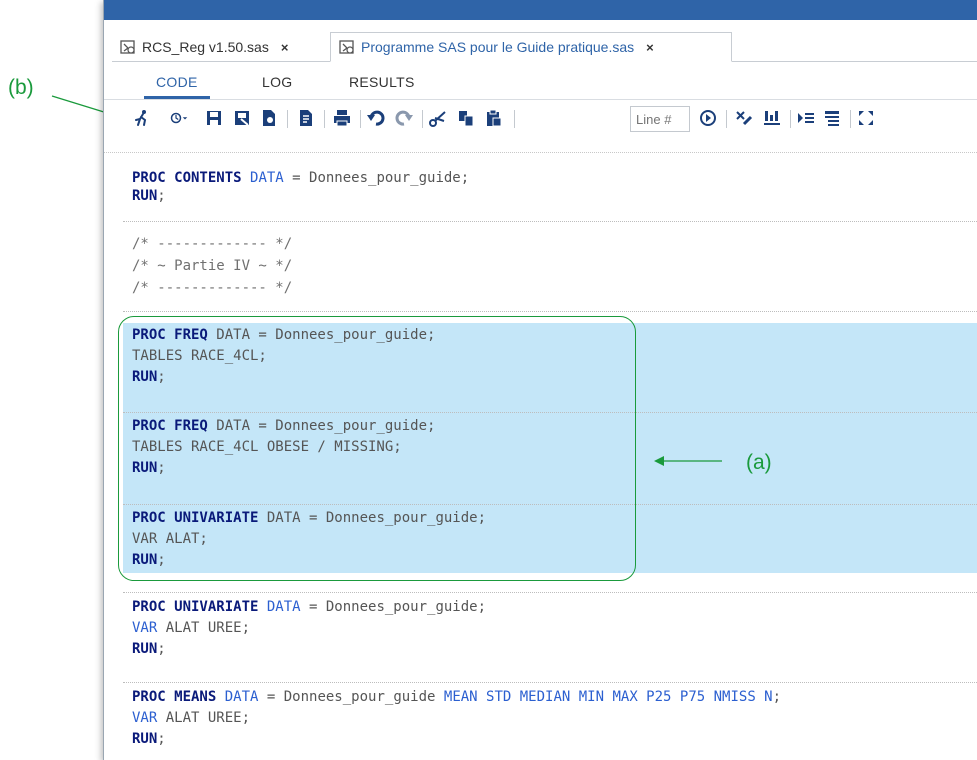 This screenshot has height=760, width=977. What do you see at coordinates (342, 118) in the screenshot?
I see `print-icon` at bounding box center [342, 118].